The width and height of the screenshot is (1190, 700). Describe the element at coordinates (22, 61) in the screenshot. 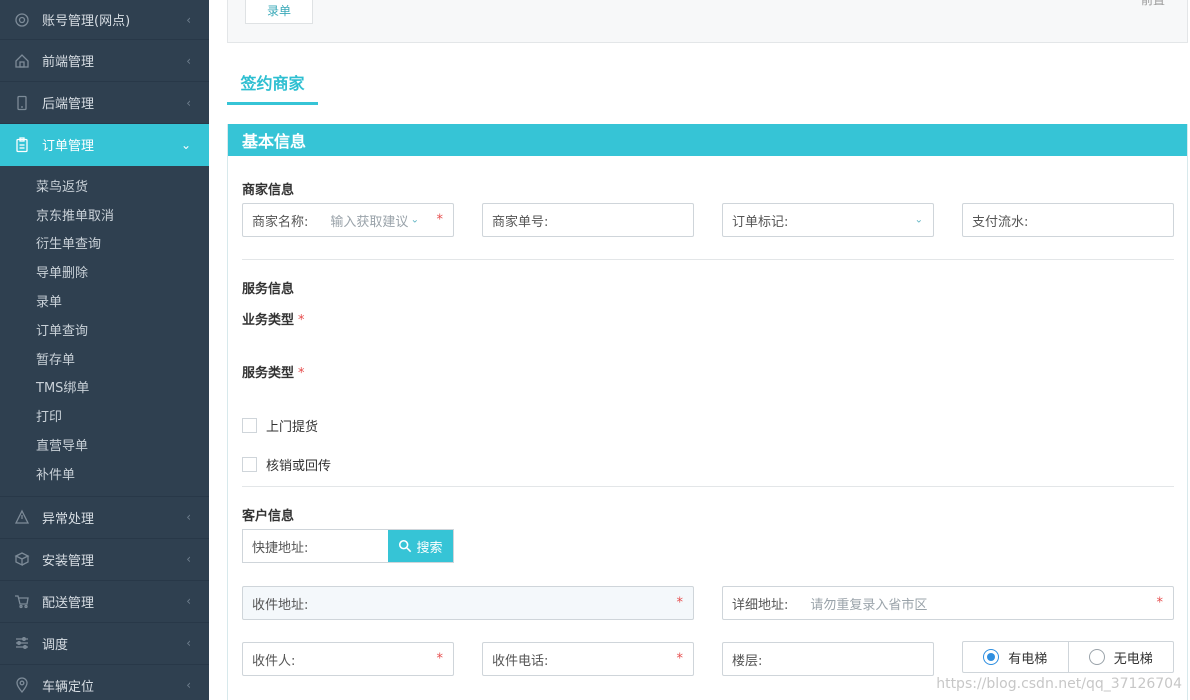

I see `home-icon` at that location.